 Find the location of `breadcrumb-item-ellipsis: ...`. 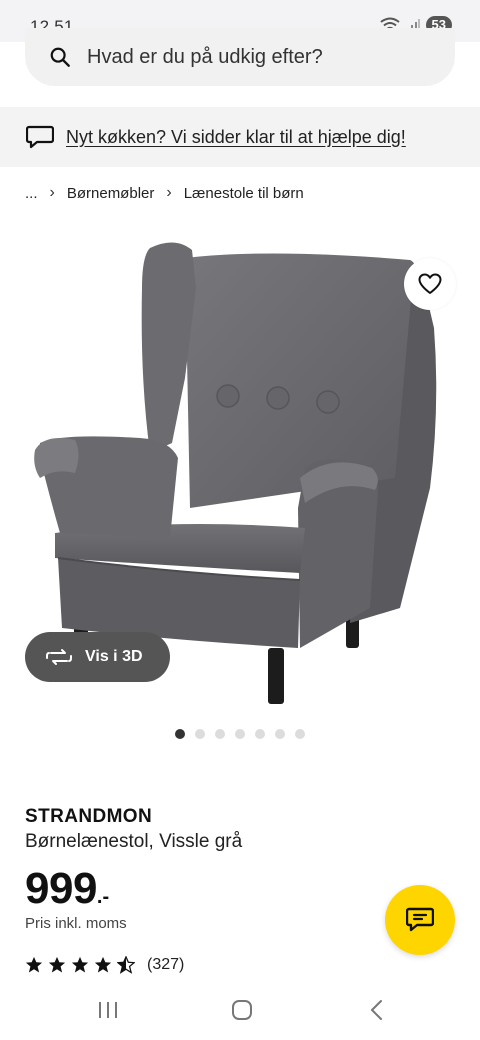

breadcrumb-item-ellipsis: ... is located at coordinates (31, 193).